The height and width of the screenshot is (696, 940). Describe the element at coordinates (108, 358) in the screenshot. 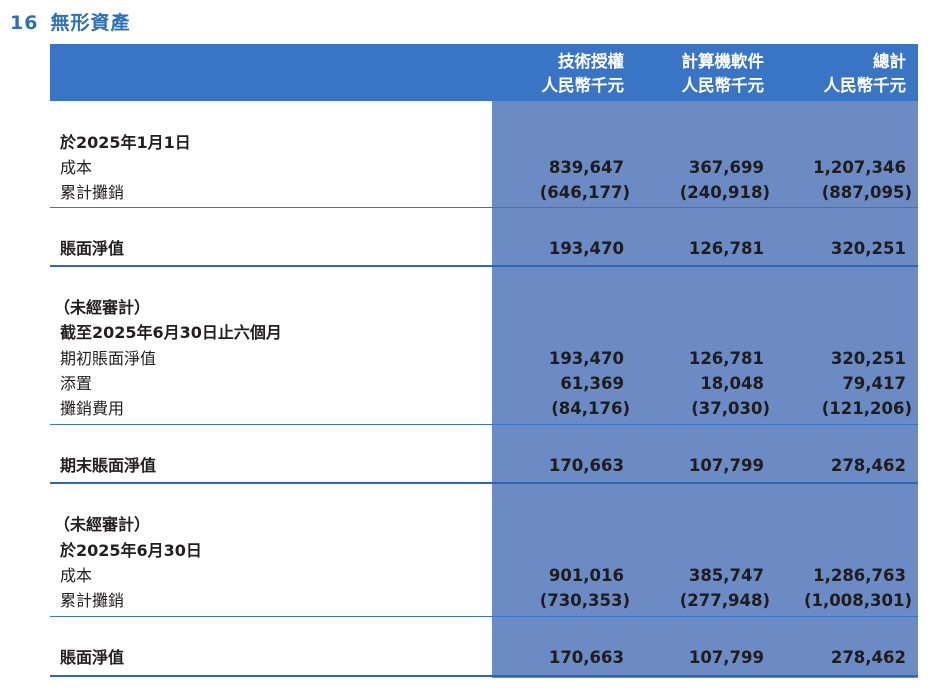

I see `row-label-opening-nbv: 期初賬面淨值` at that location.